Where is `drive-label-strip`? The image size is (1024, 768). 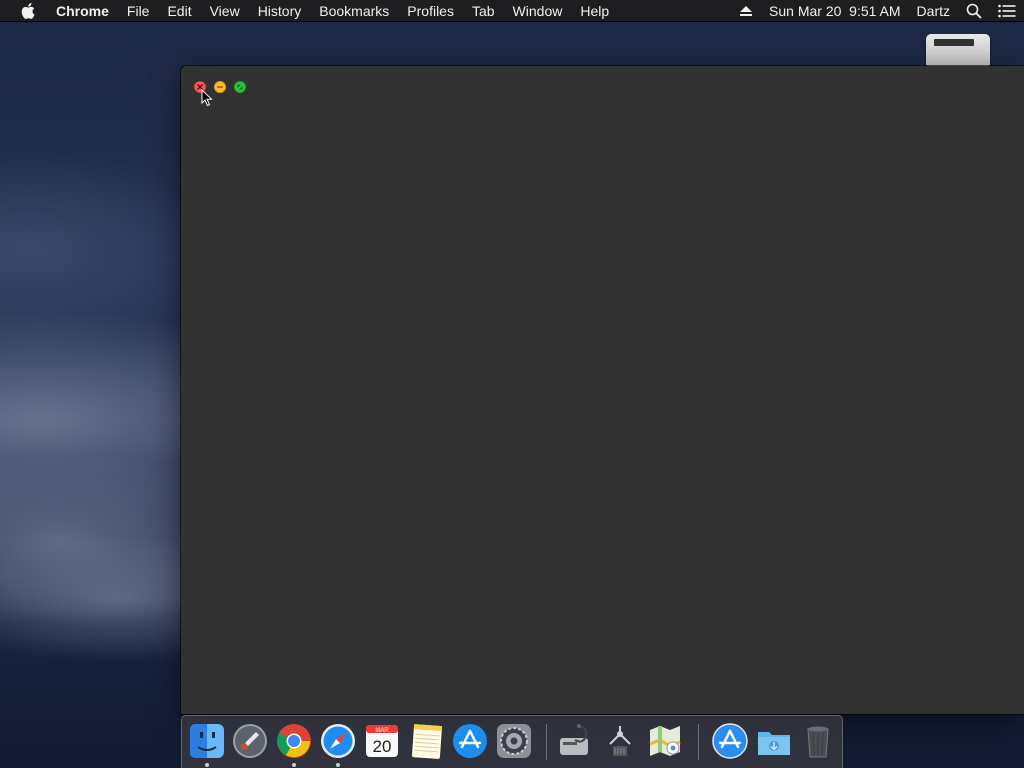
drive-label-strip is located at coordinates (954, 42).